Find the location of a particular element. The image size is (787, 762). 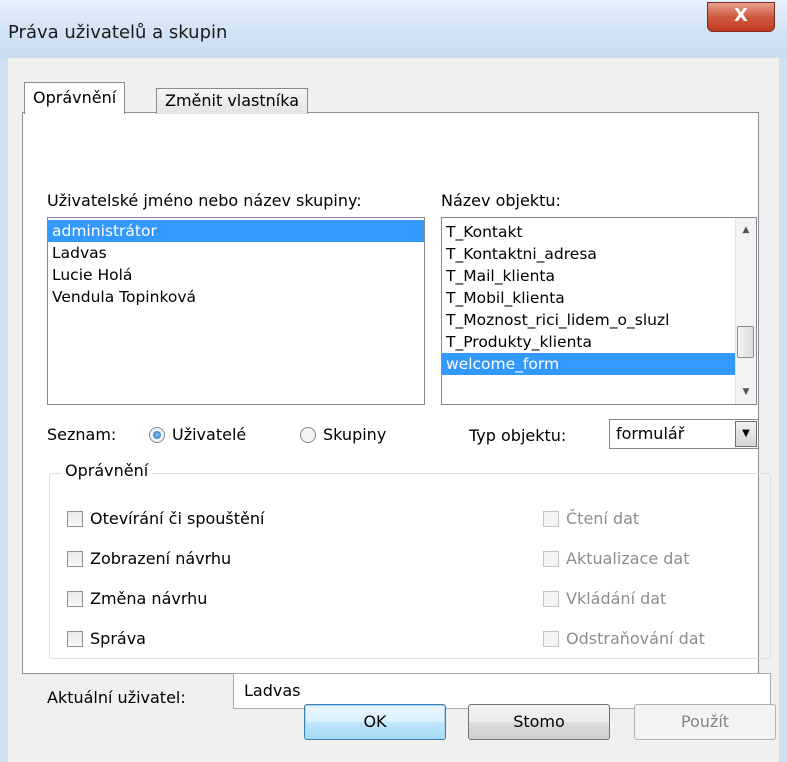

checkbox-delete-data is located at coordinates (551, 639).